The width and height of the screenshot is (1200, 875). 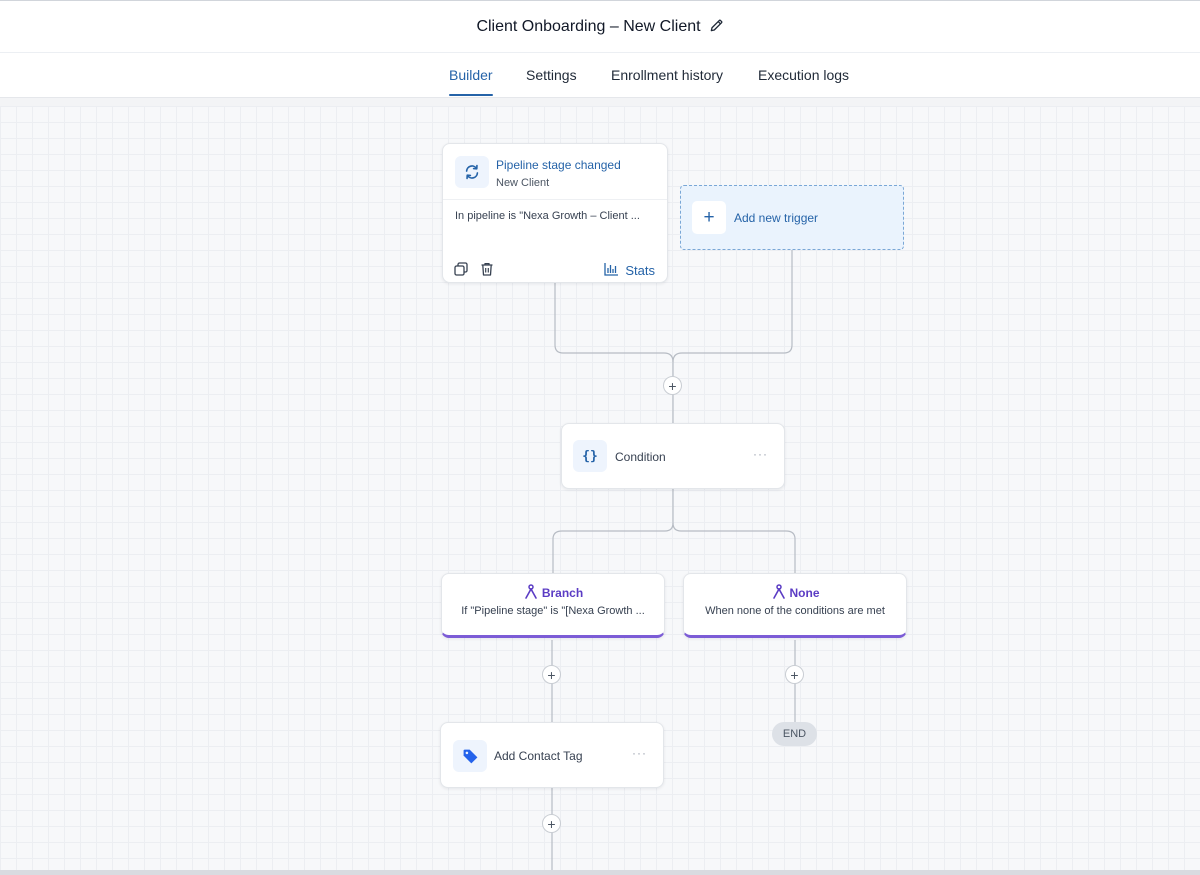 What do you see at coordinates (471, 81) in the screenshot?
I see `tab-builder: Builder` at bounding box center [471, 81].